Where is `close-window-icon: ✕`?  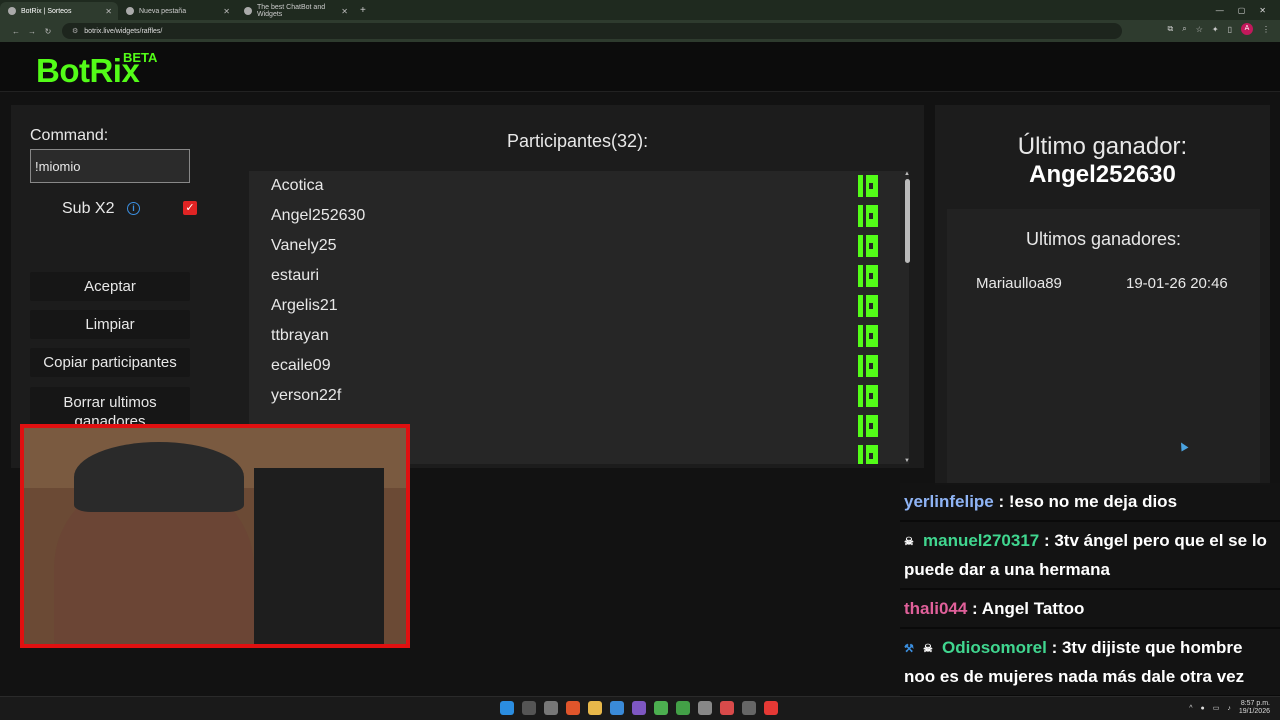 close-window-icon: ✕ is located at coordinates (1262, 10).